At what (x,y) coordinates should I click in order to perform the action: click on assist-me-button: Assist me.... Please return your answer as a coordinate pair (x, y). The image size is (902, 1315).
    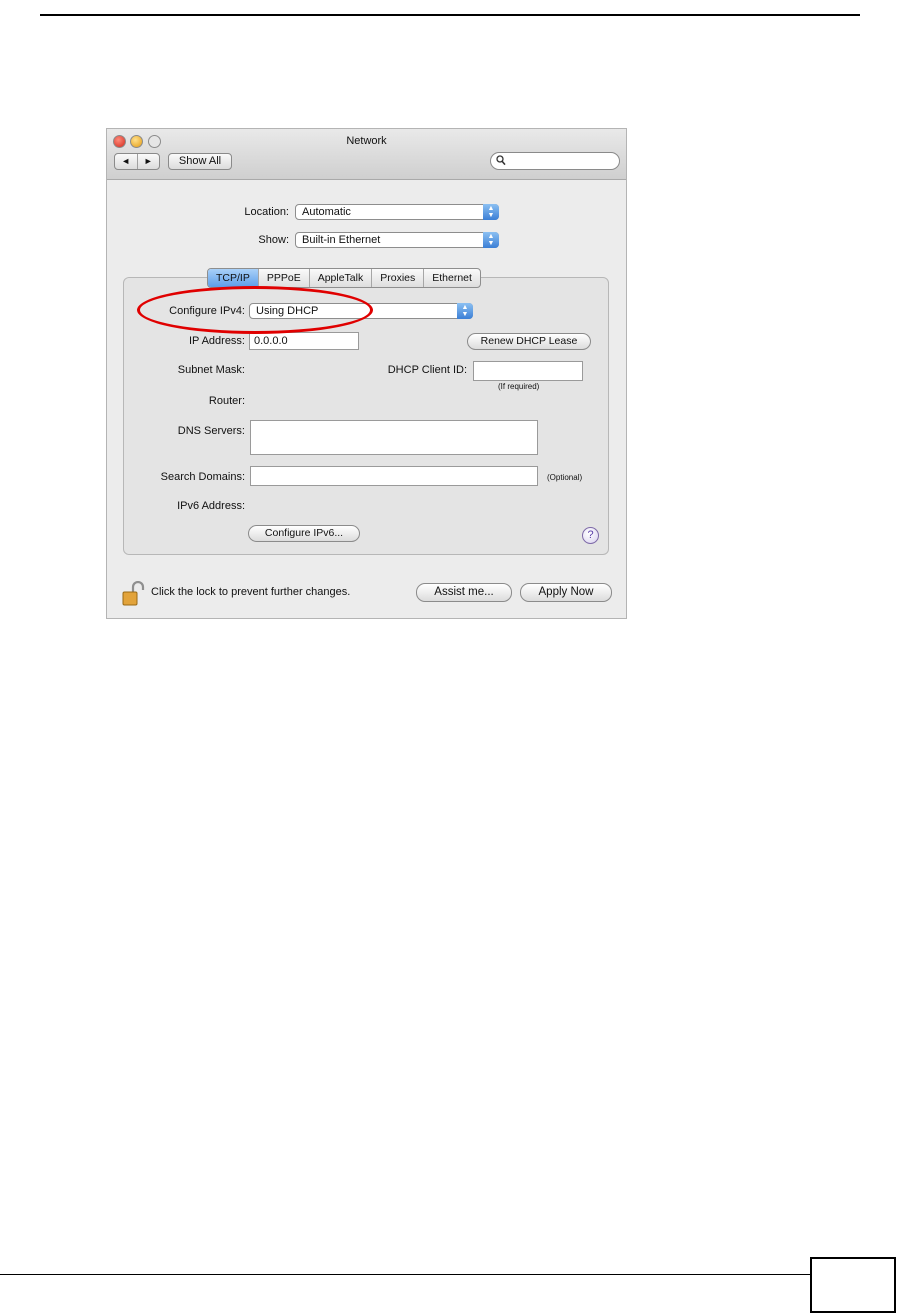
    Looking at the image, I should click on (464, 592).